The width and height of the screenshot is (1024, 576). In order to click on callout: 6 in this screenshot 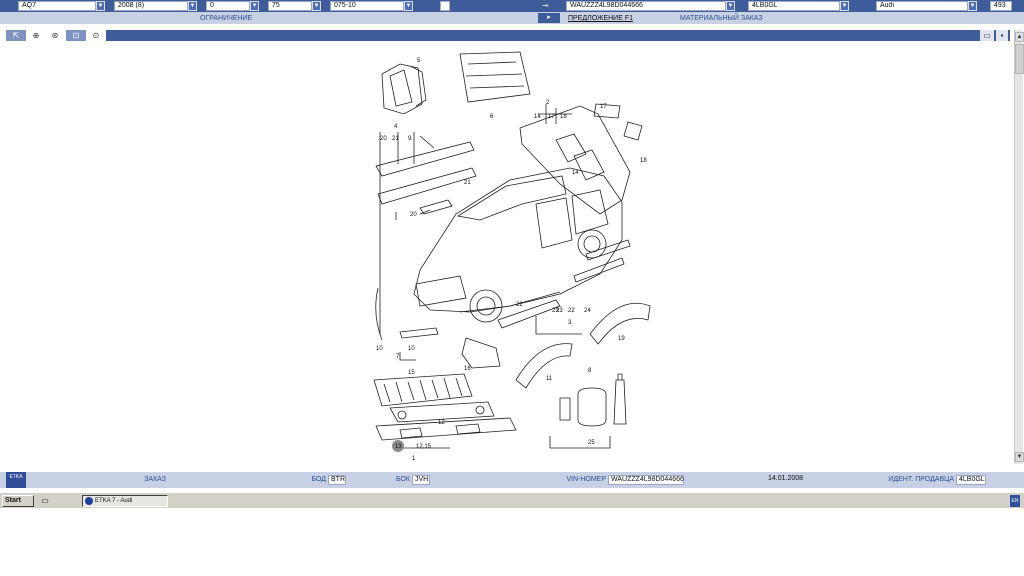, I will do `click(492, 117)`.